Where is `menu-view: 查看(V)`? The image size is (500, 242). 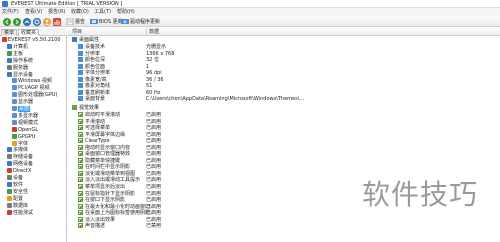
menu-view: 查看(V) is located at coordinates (33, 12).